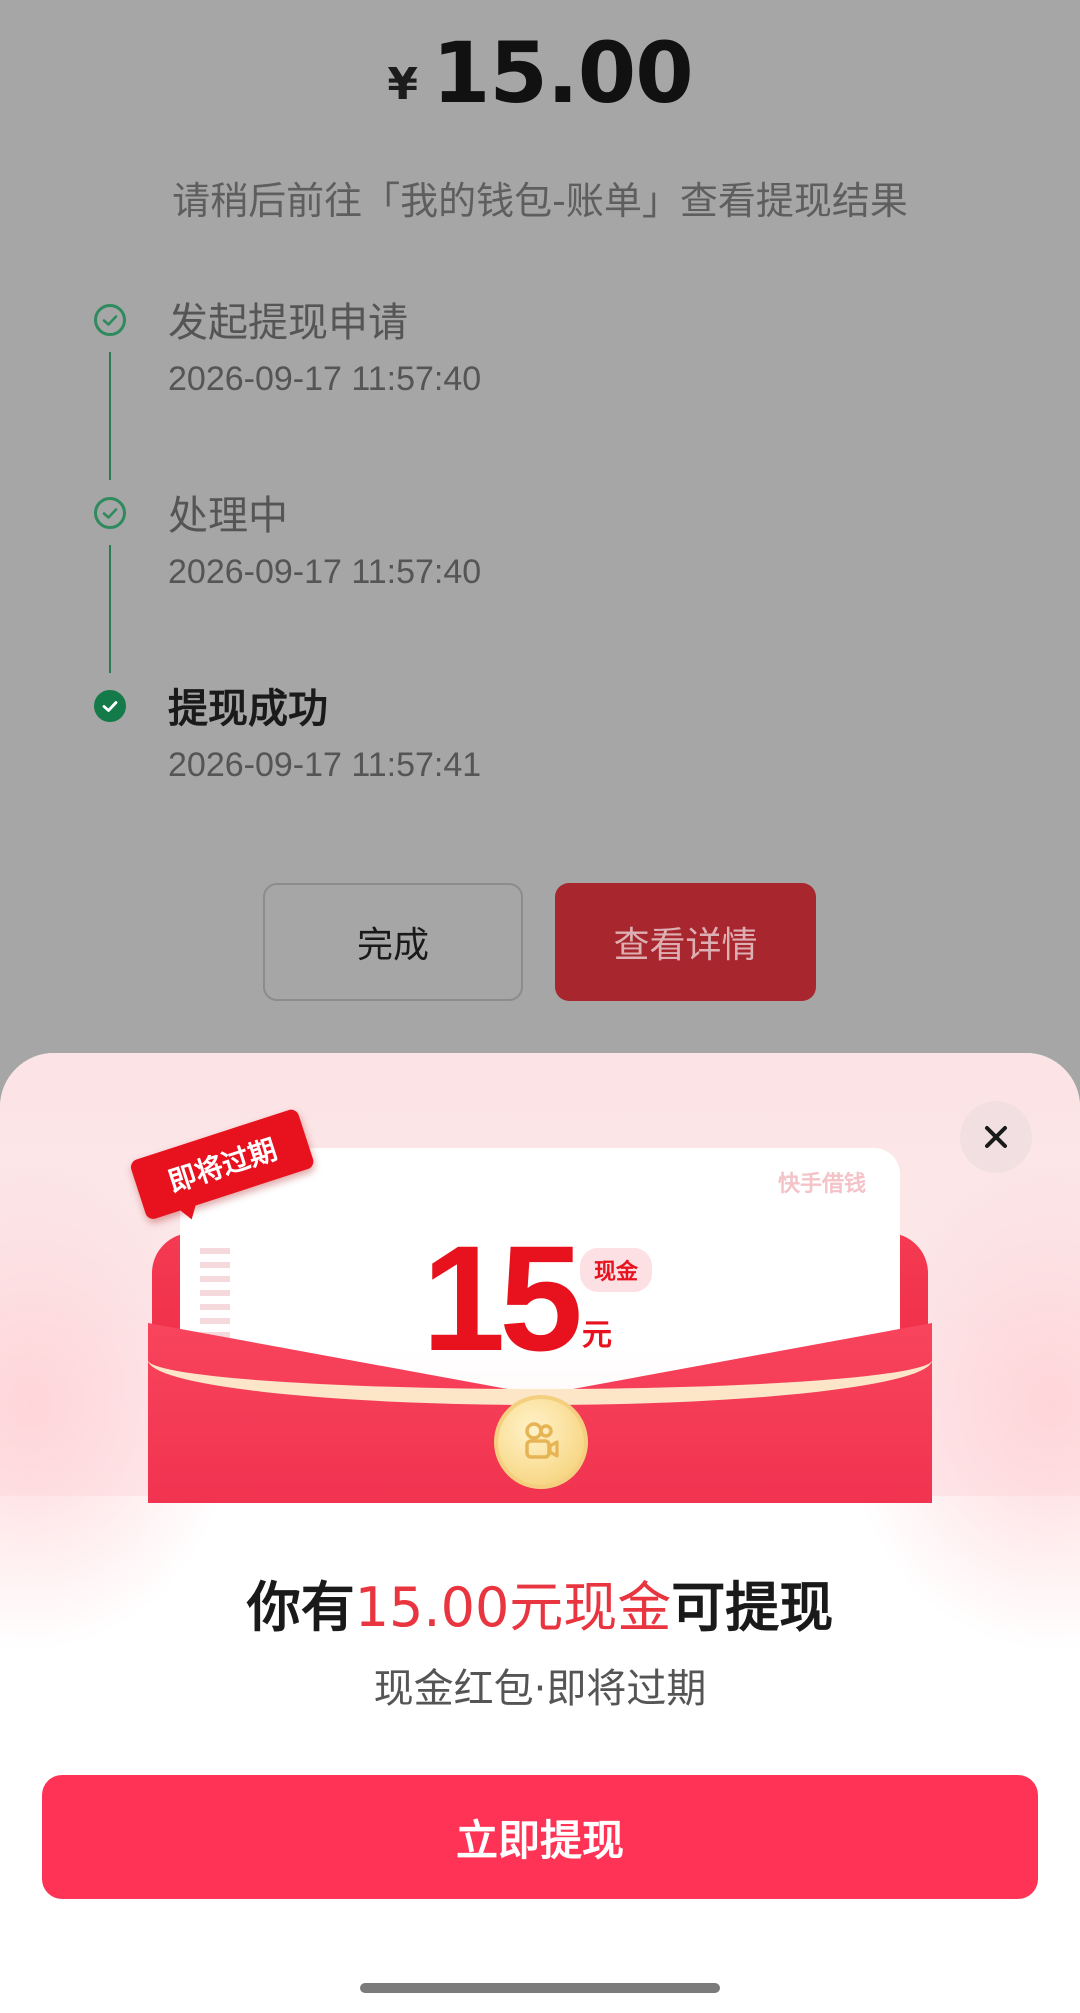 The width and height of the screenshot is (1080, 2013). Describe the element at coordinates (616, 1270) in the screenshot. I see `cash-tag: 现金` at that location.